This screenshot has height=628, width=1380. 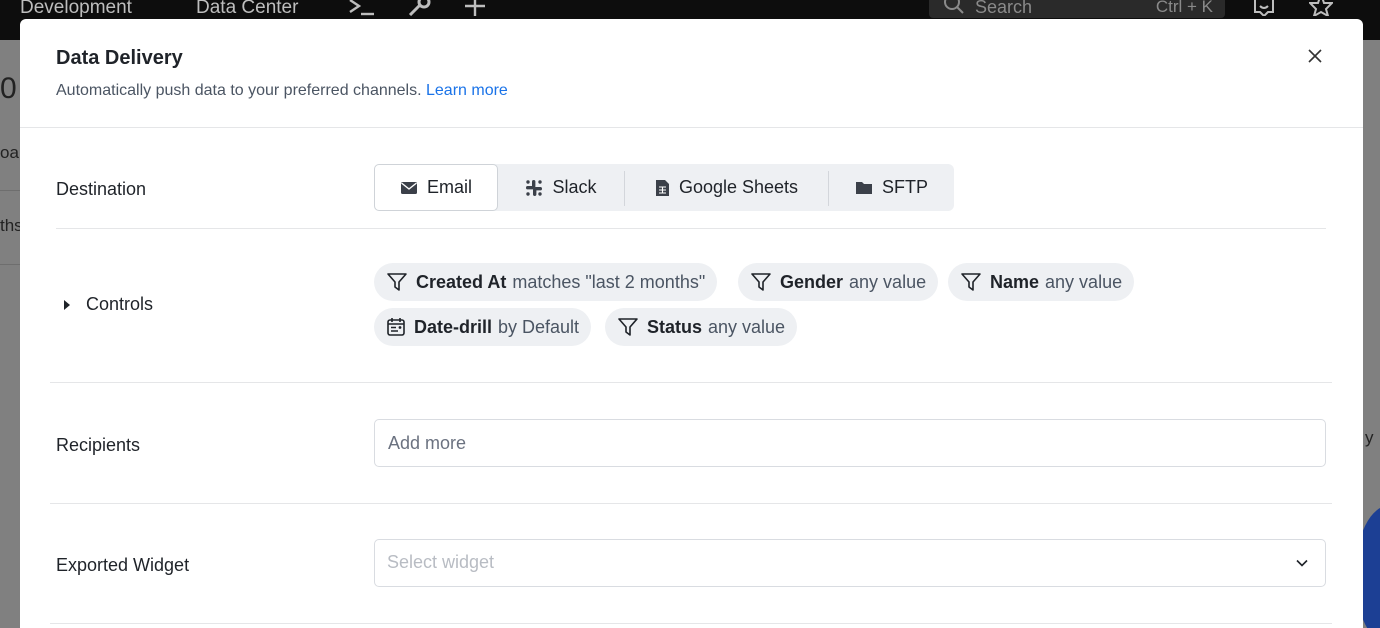 What do you see at coordinates (1015, 281) in the screenshot?
I see `filter-chip-name: Name` at bounding box center [1015, 281].